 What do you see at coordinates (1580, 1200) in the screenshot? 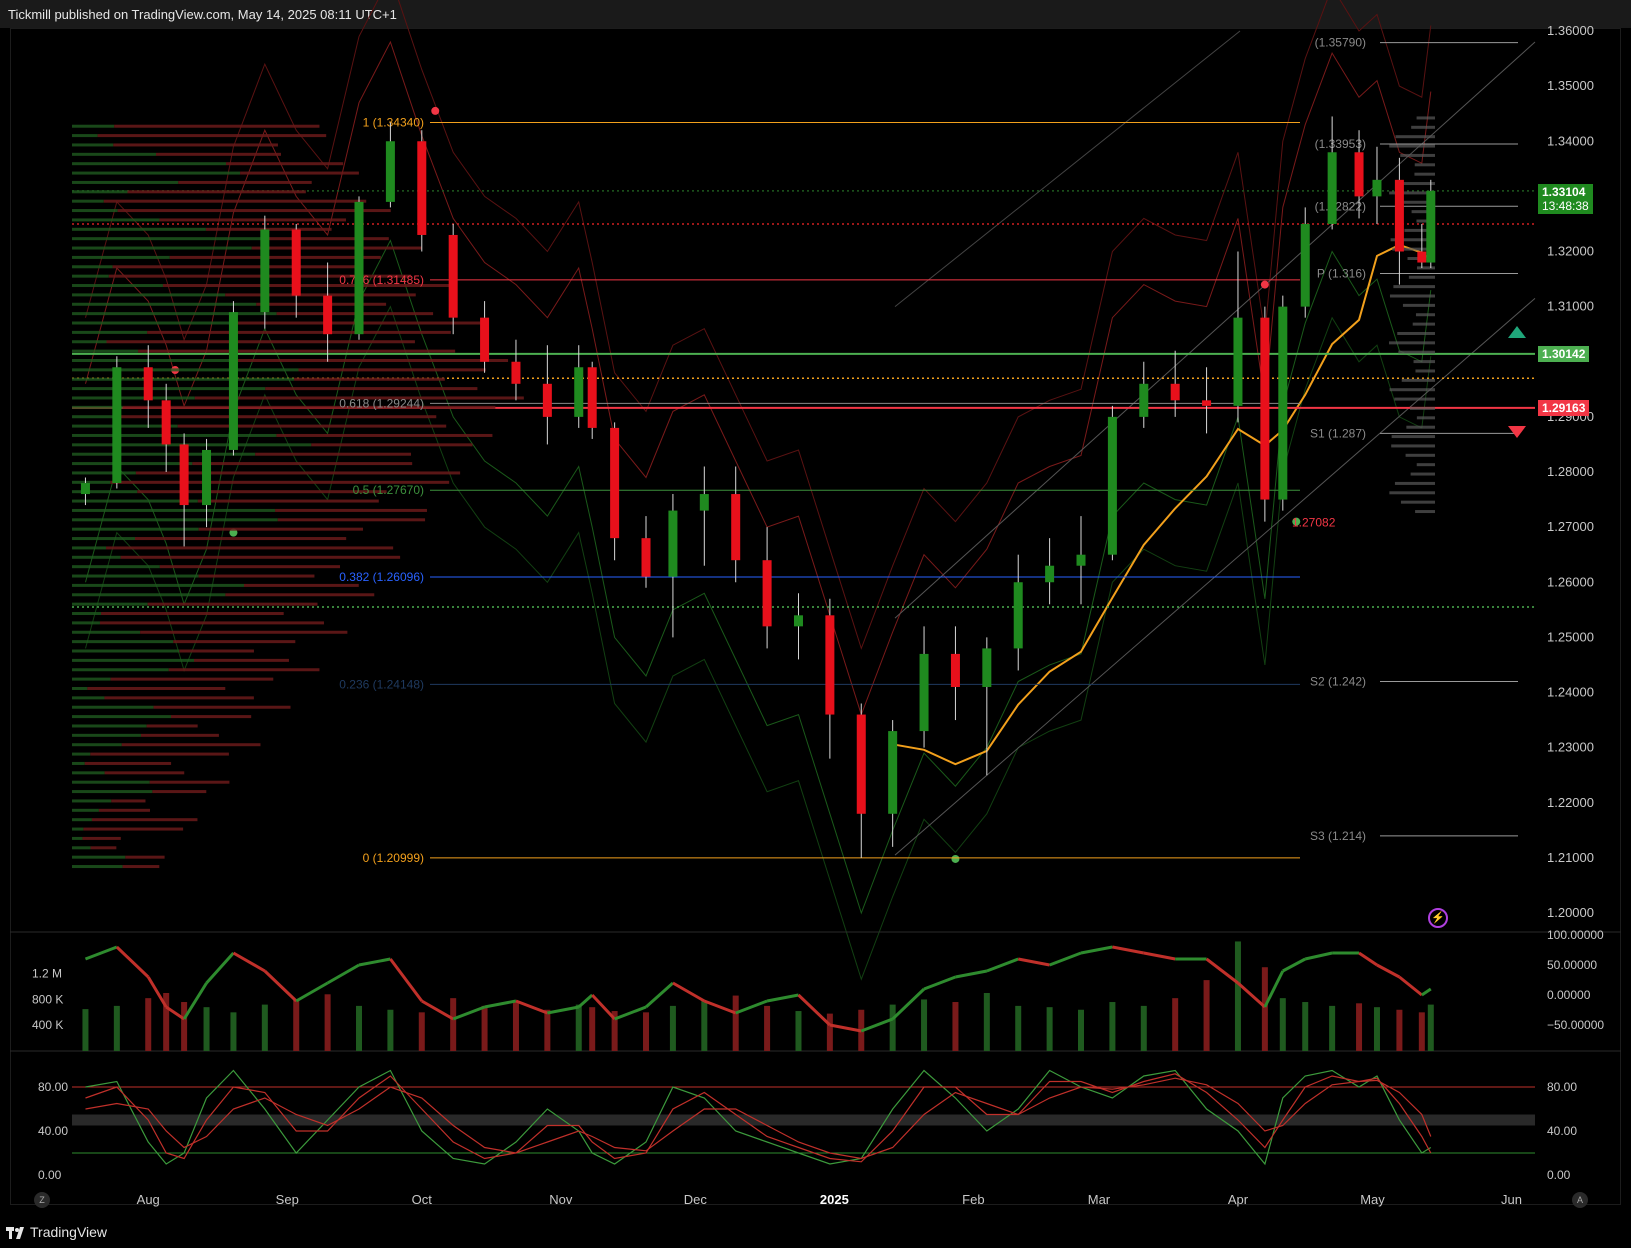
I see `auto-scale-button: A` at bounding box center [1580, 1200].